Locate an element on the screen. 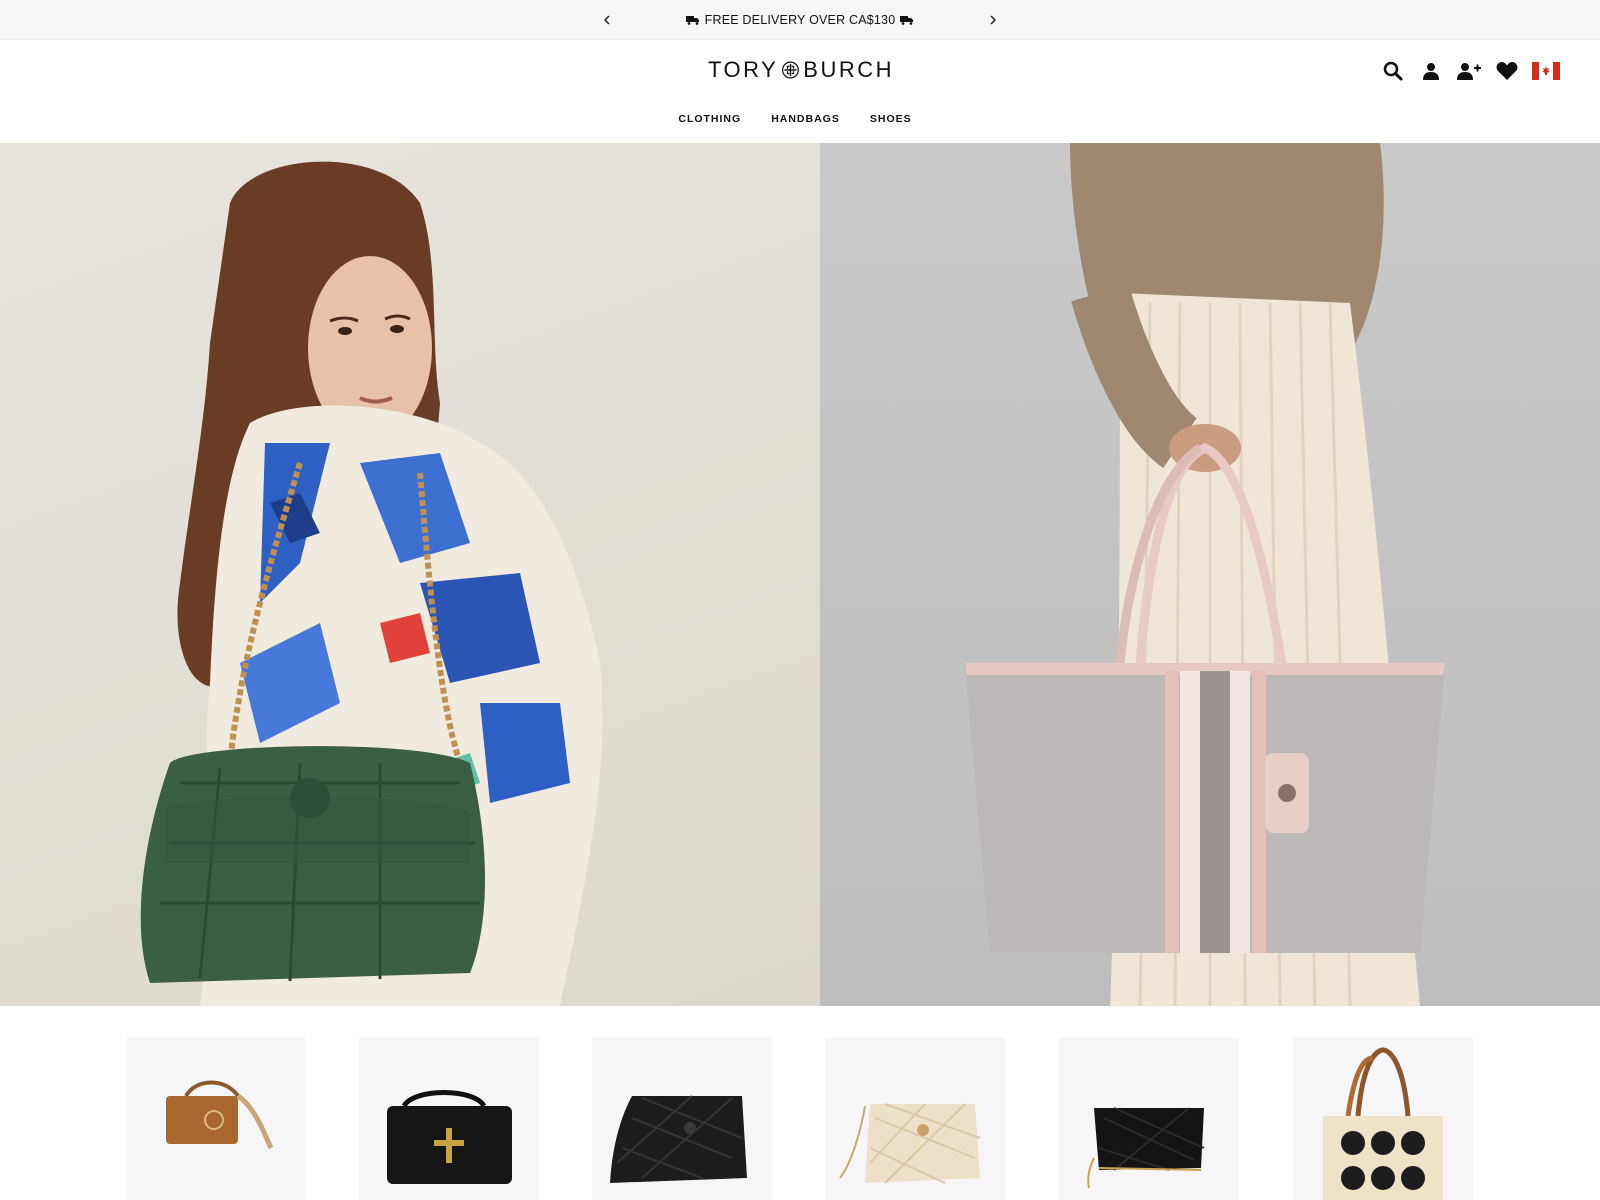  promo-prev-button is located at coordinates (607, 20).